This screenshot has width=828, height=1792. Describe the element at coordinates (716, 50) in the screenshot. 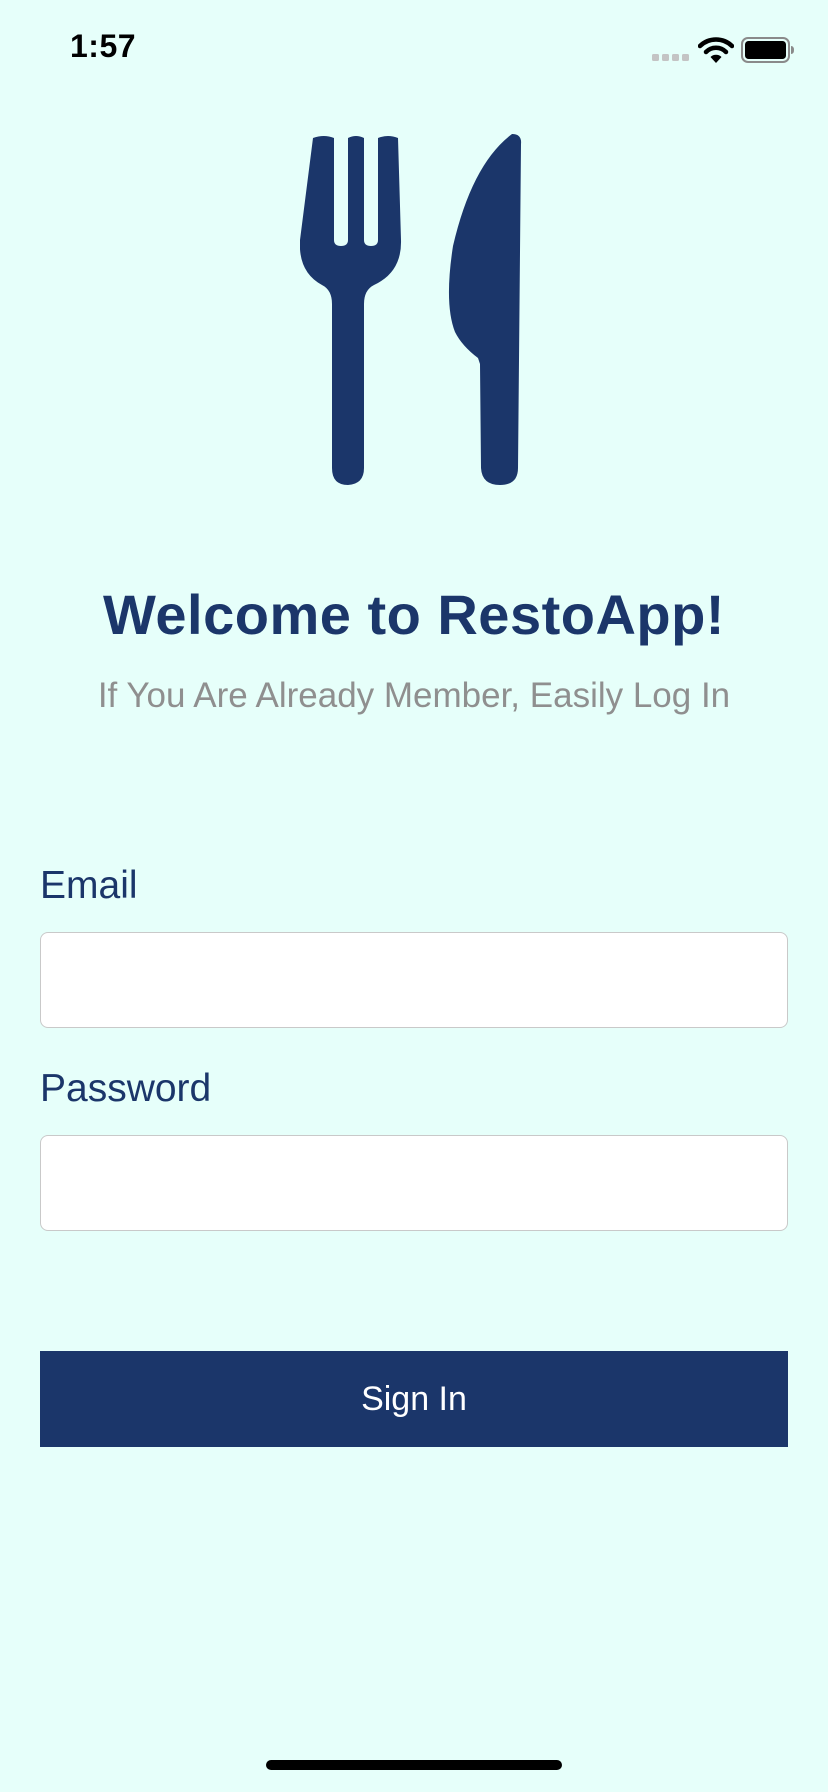

I see `wifi-icon` at that location.